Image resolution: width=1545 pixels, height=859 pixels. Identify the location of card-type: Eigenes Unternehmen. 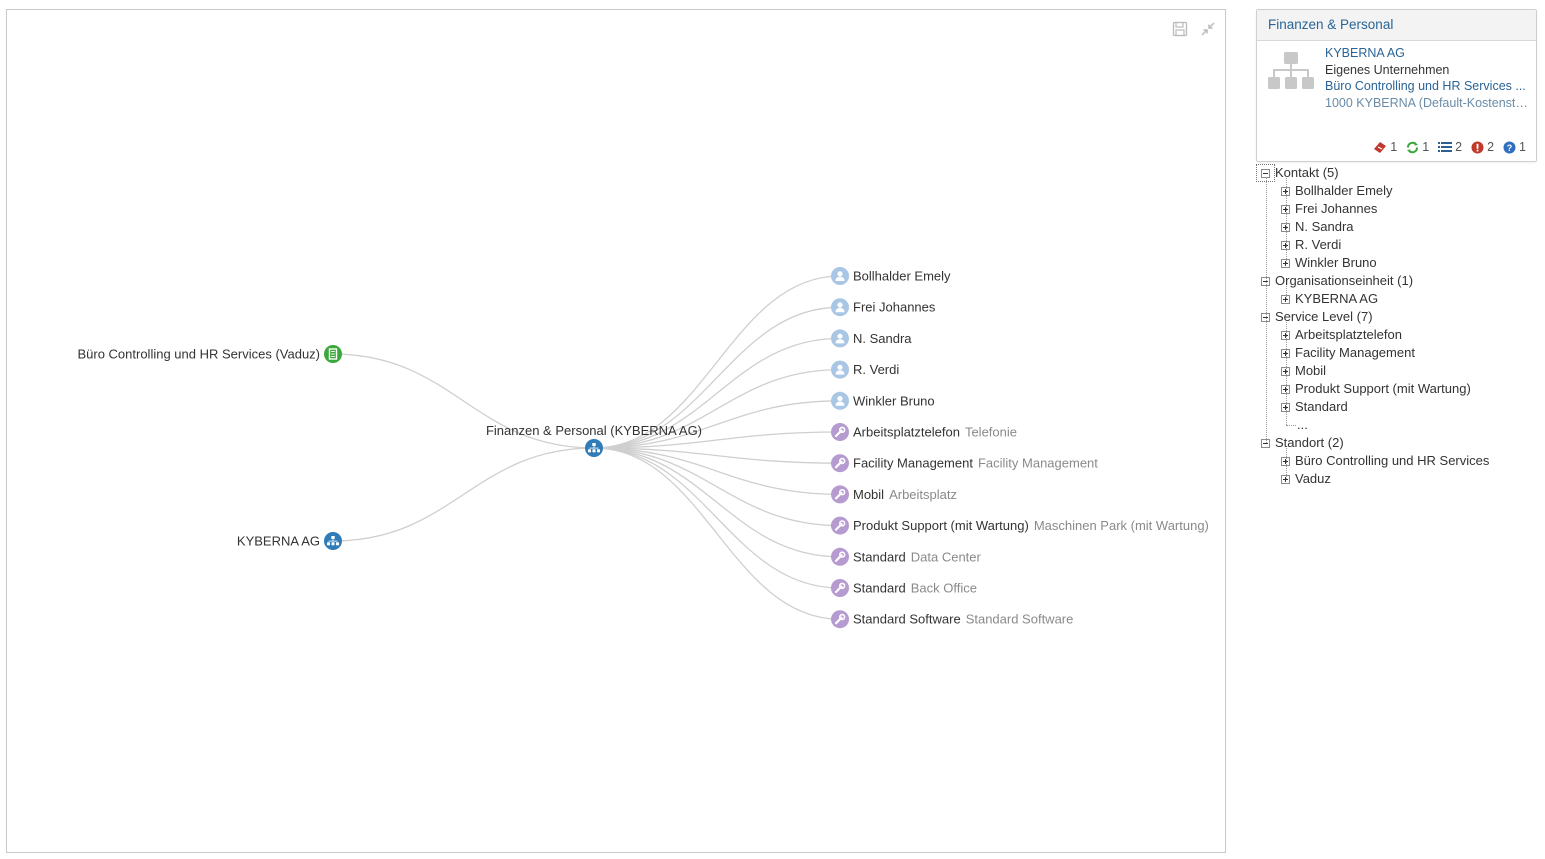
(1387, 69).